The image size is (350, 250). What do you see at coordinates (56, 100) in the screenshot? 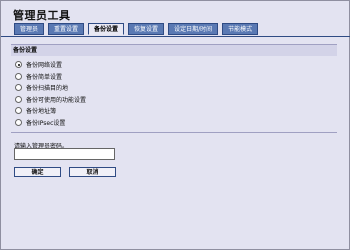
I see `option-label: 备份可使用的功能设置` at bounding box center [56, 100].